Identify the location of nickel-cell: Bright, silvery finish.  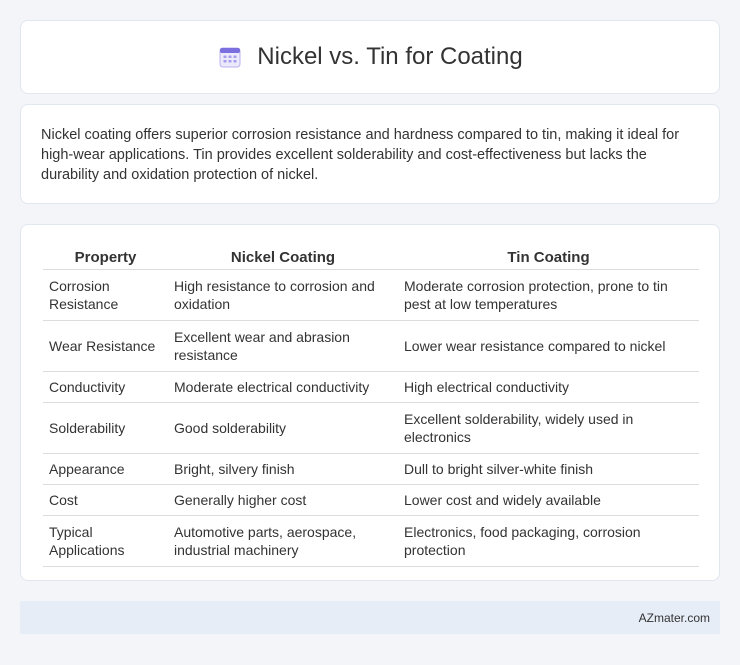
(283, 469).